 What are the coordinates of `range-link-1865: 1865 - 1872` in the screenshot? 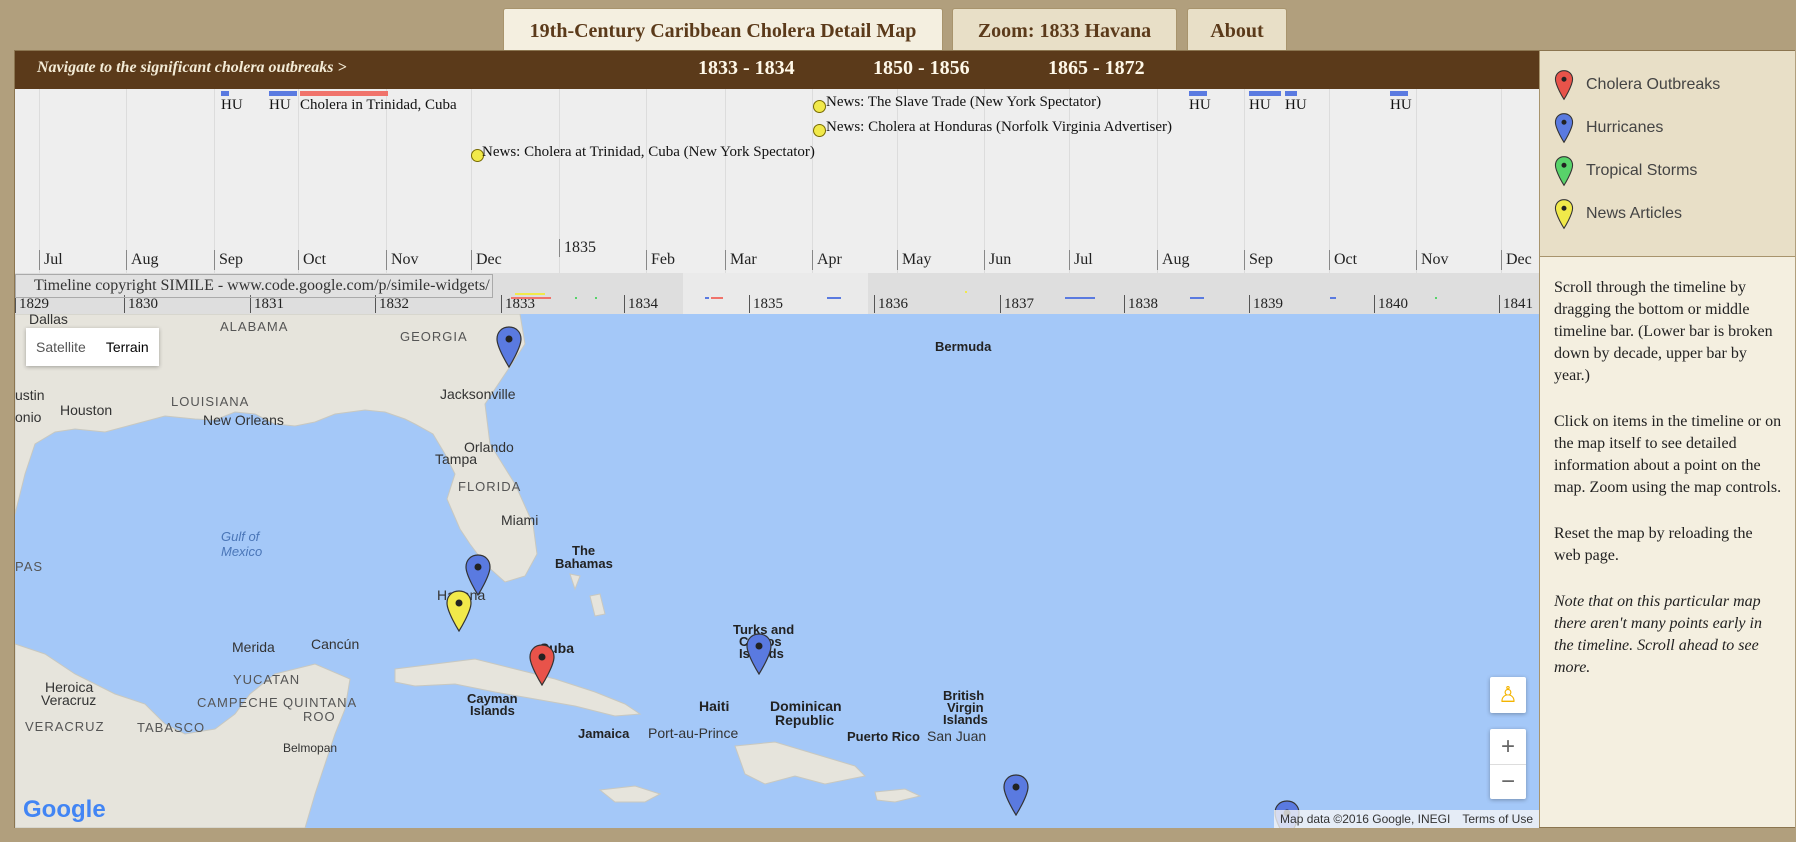 It's located at (1096, 68).